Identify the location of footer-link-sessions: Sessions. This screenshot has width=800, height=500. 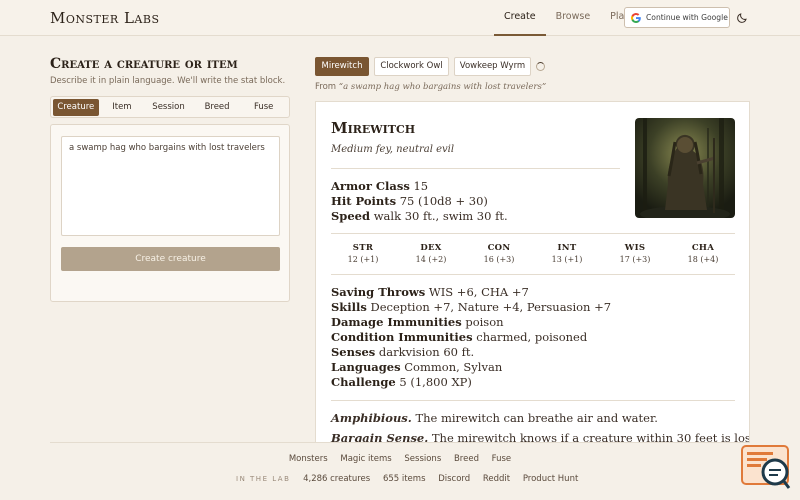
(422, 459).